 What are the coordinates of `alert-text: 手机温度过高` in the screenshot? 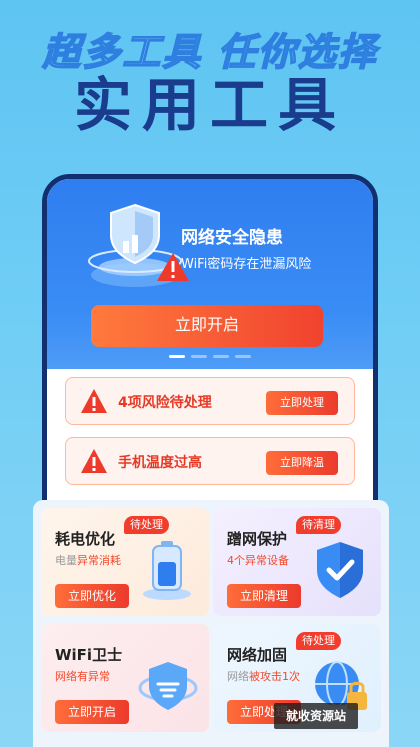 It's located at (160, 463).